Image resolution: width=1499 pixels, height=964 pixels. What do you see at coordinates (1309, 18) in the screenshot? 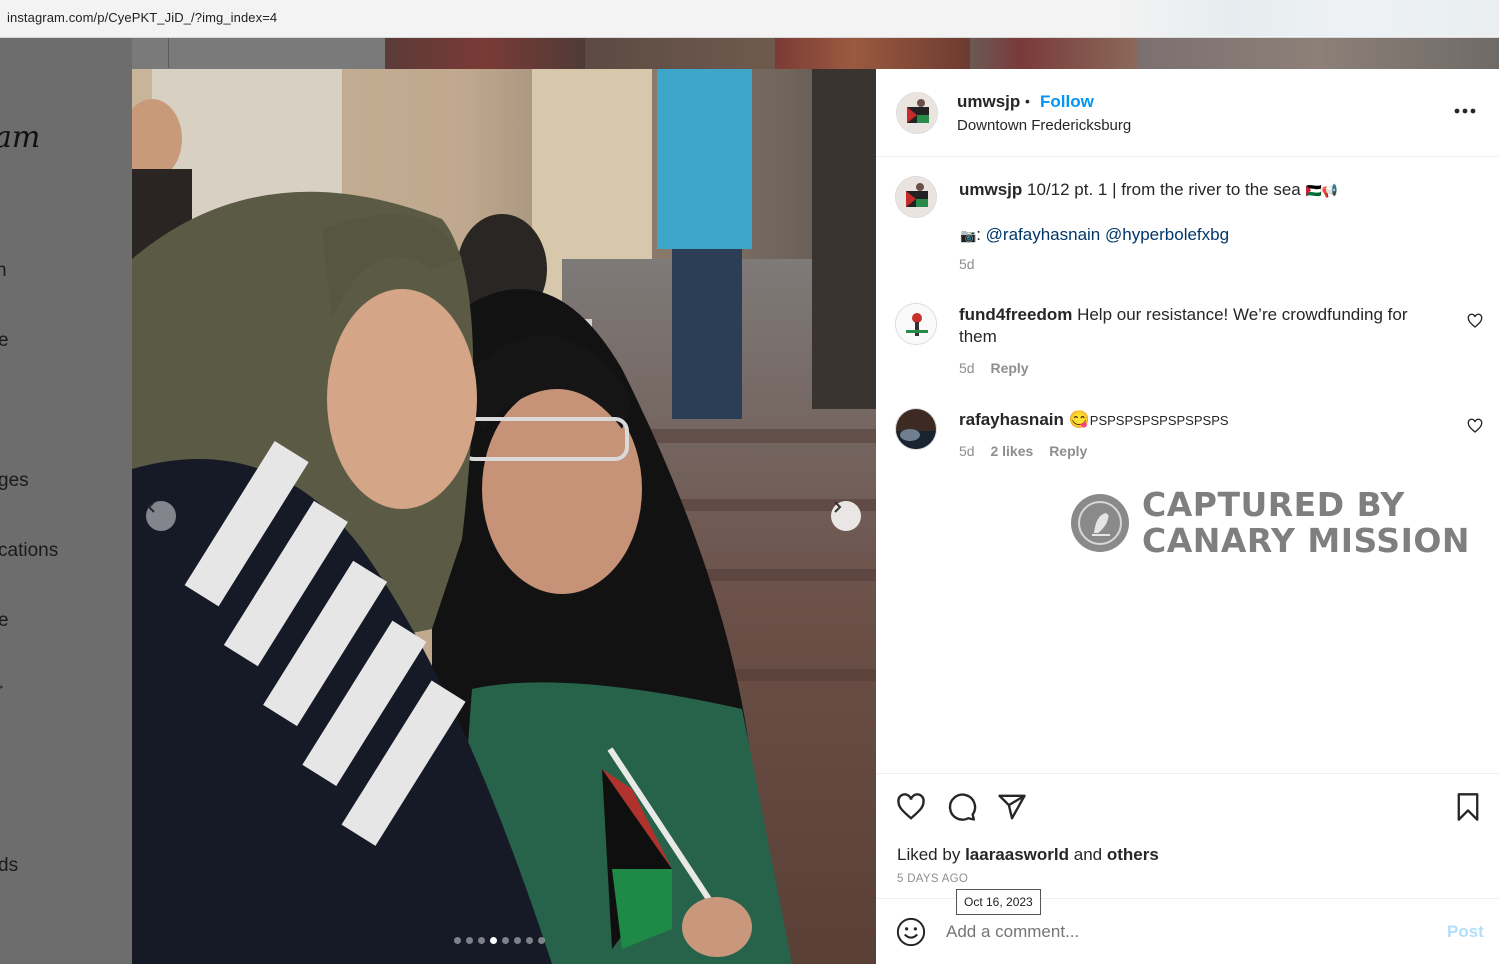
I see `toolbar-blurred-area` at bounding box center [1309, 18].